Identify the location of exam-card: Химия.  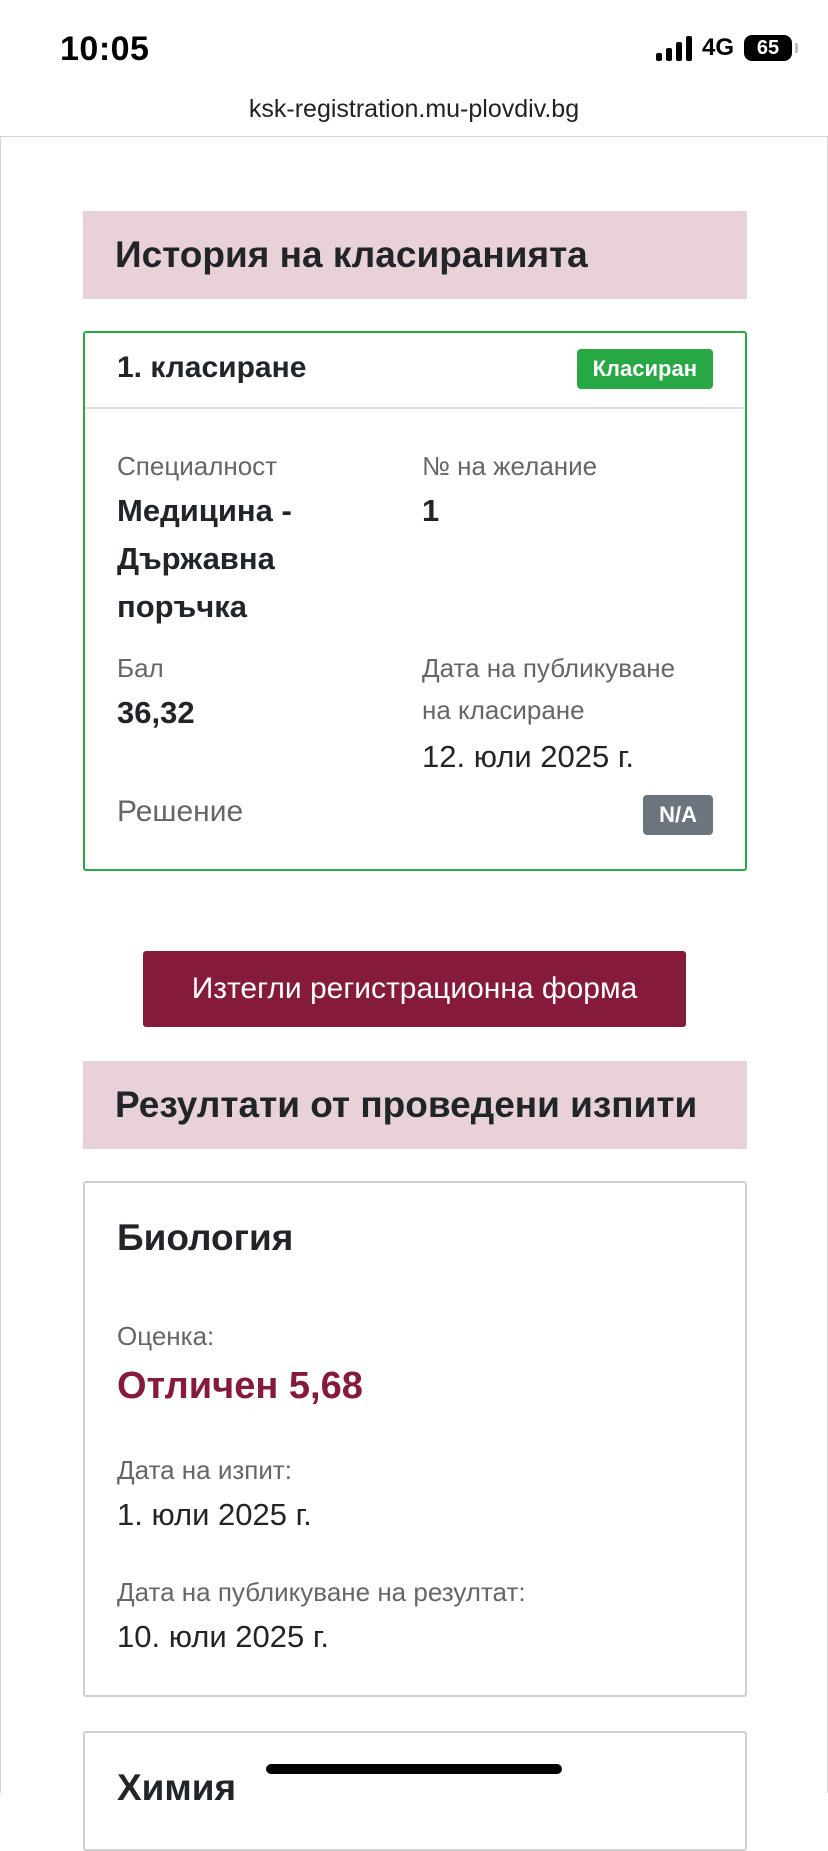
(415, 1791).